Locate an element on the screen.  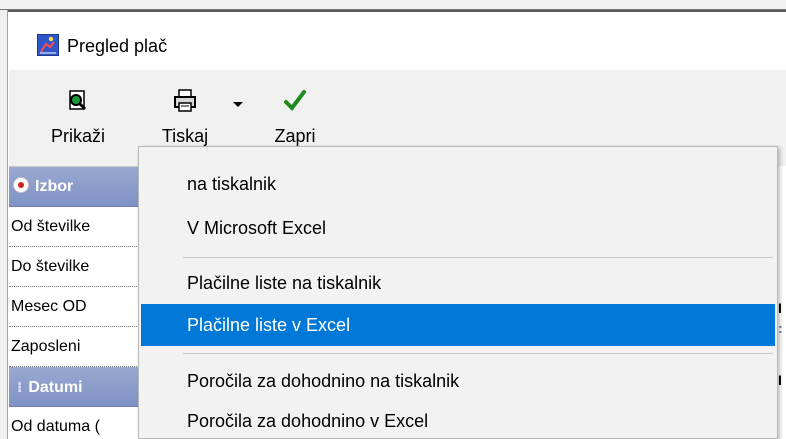
edge-fragment: : is located at coordinates (780, 328).